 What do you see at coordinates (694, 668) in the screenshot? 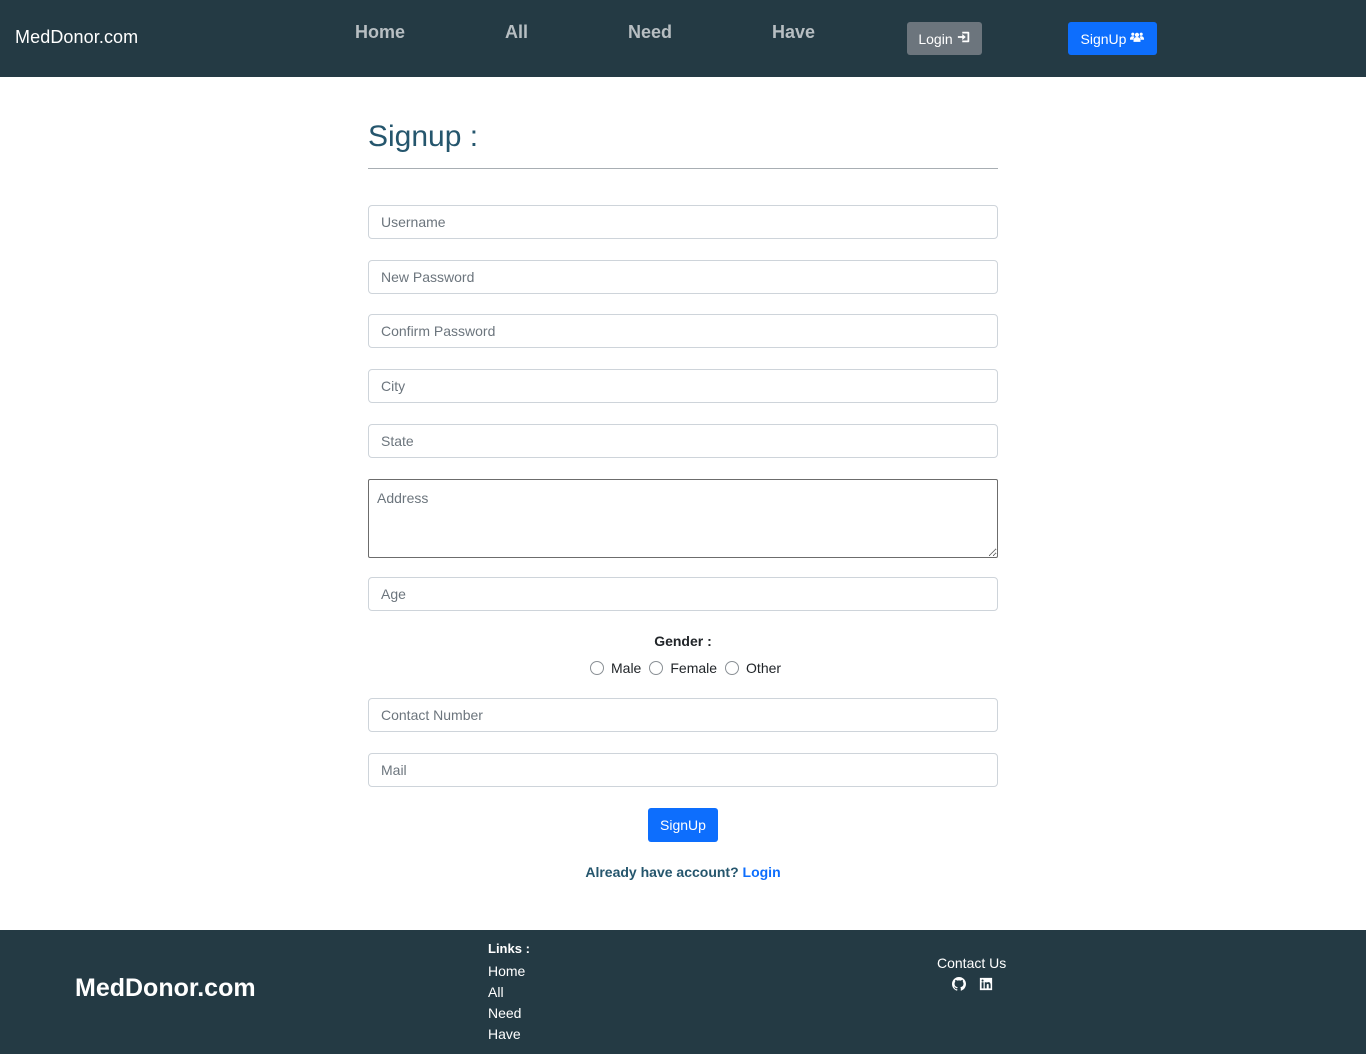
I see `gender-option-label: Female` at bounding box center [694, 668].